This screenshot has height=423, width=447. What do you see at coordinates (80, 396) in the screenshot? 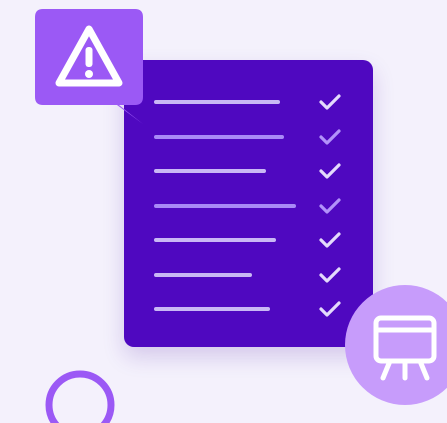
I see `ring-decoration` at bounding box center [80, 396].